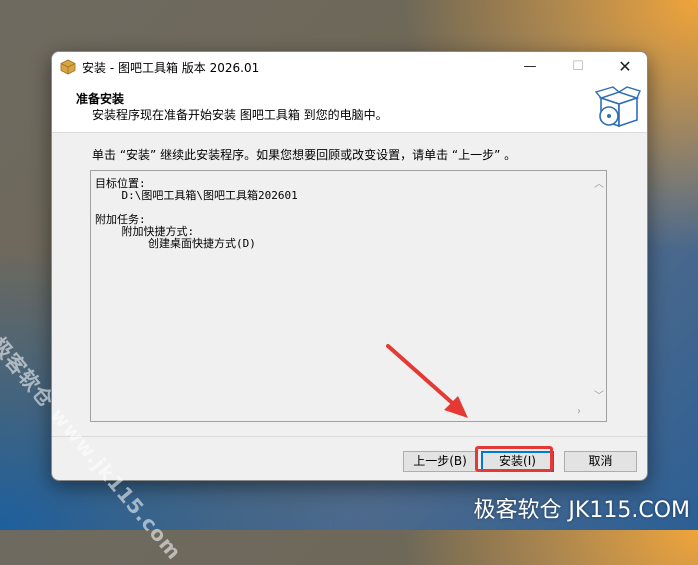 The image size is (698, 565). What do you see at coordinates (349, 67) in the screenshot?
I see `title-bar: 安装 - 图吧工具箱 版本 2026.01 — ☐ ✕` at bounding box center [349, 67].